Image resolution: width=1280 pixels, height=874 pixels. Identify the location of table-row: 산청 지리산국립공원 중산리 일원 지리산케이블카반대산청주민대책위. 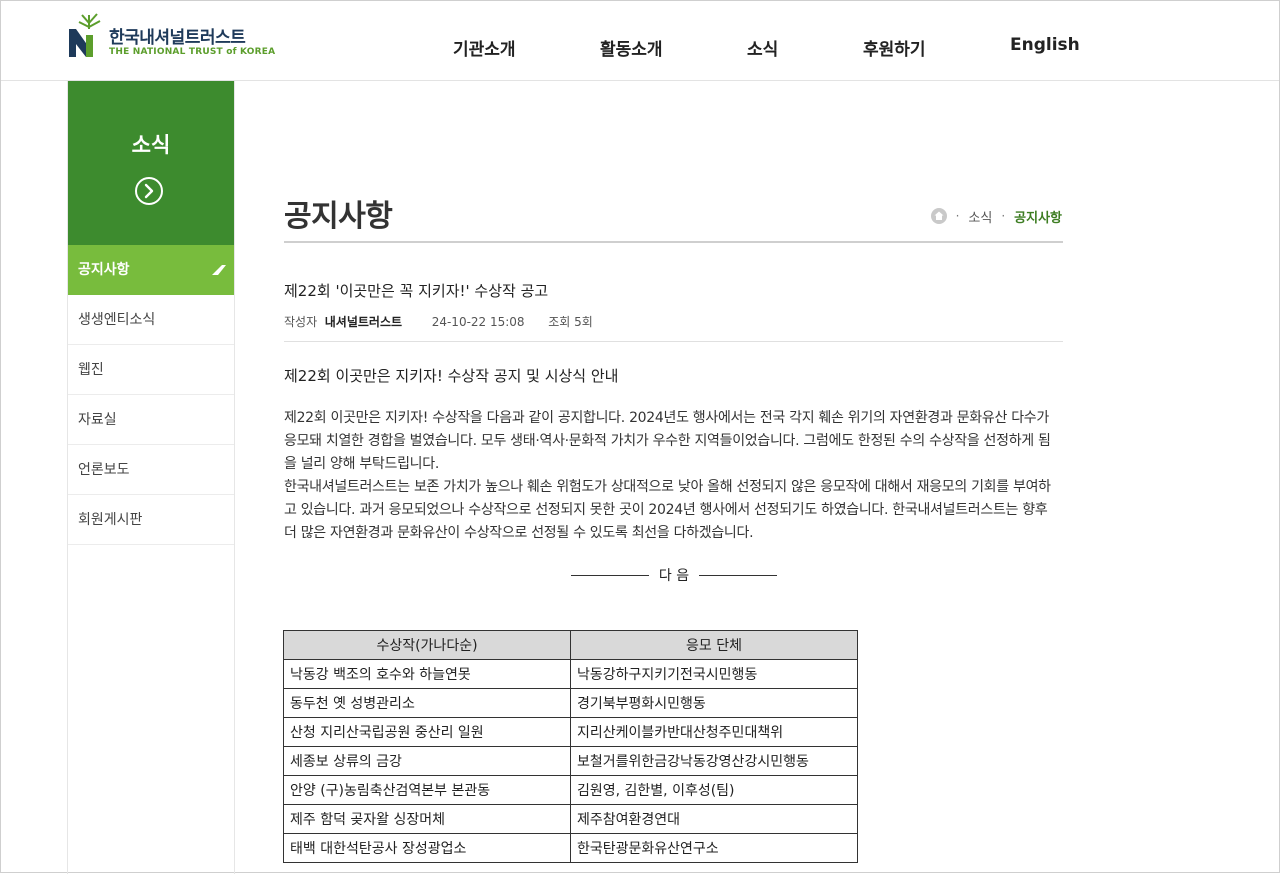
(570, 732).